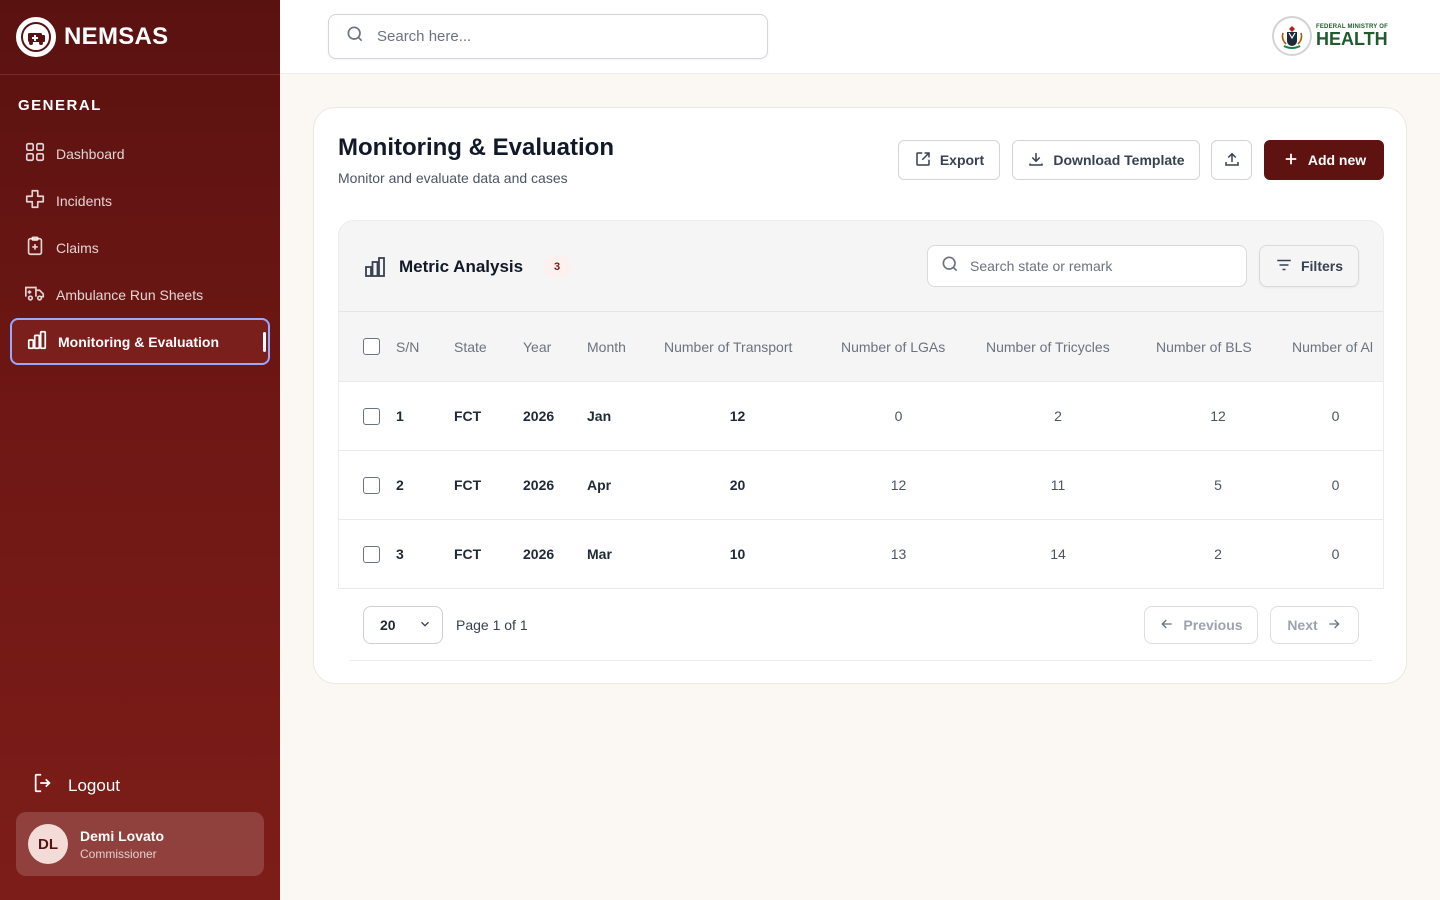  I want to click on sidebar-item-claims: Claims, so click(140, 247).